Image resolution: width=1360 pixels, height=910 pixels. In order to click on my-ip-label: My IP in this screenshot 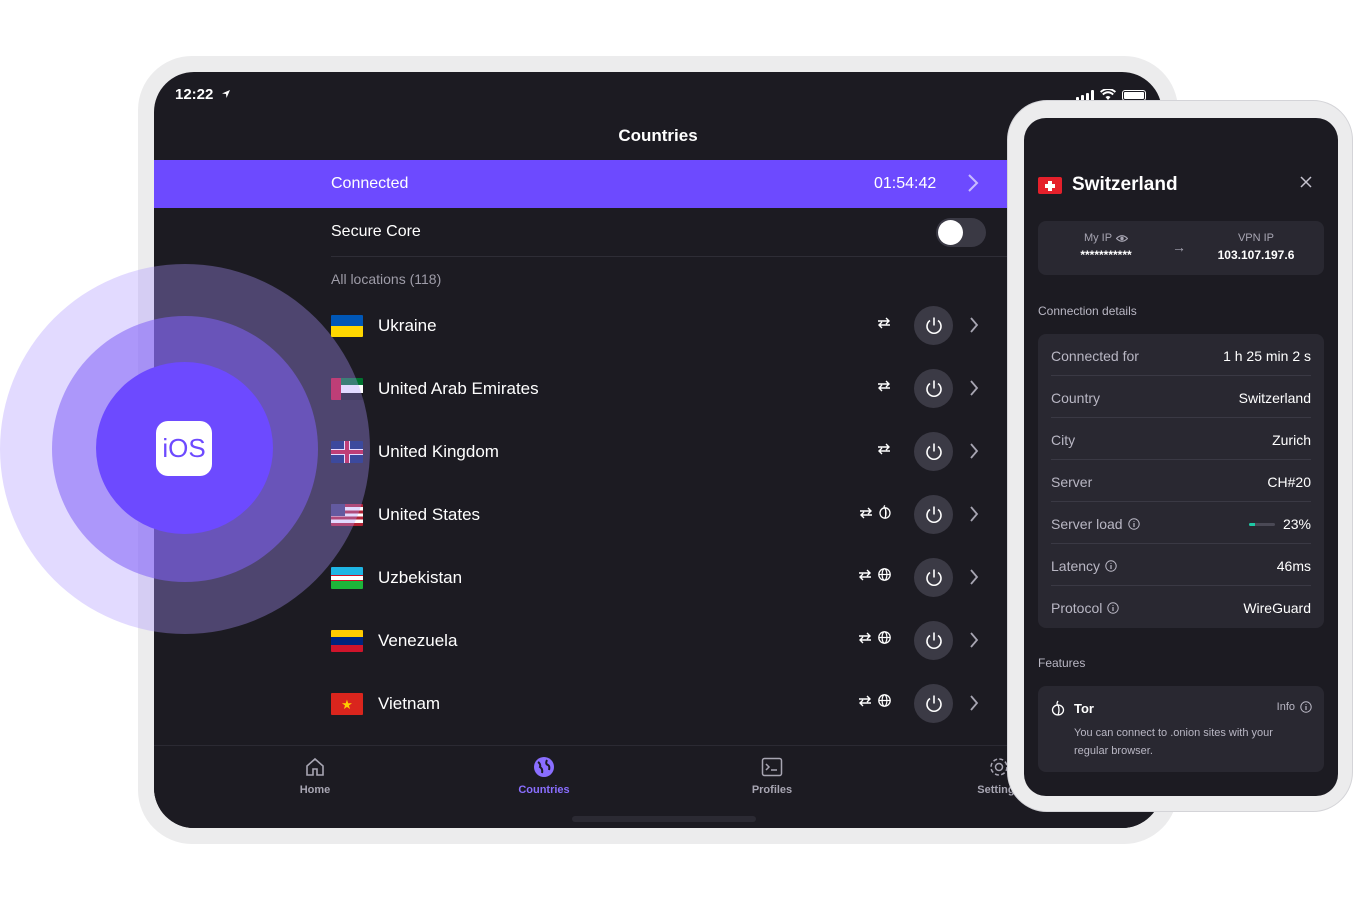, I will do `click(1098, 238)`.